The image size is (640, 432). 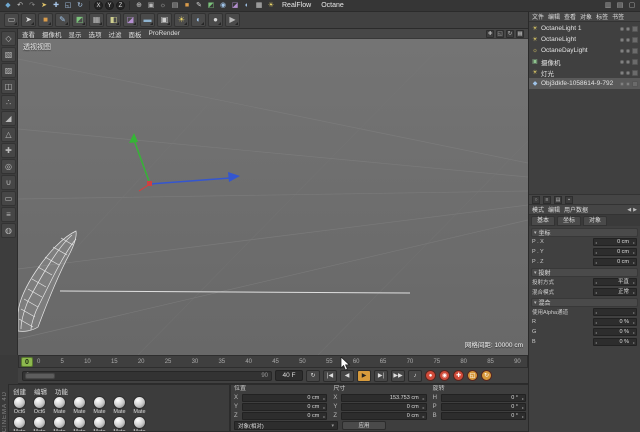 I want to click on next-frame-button: ▶|, so click(x=381, y=375).